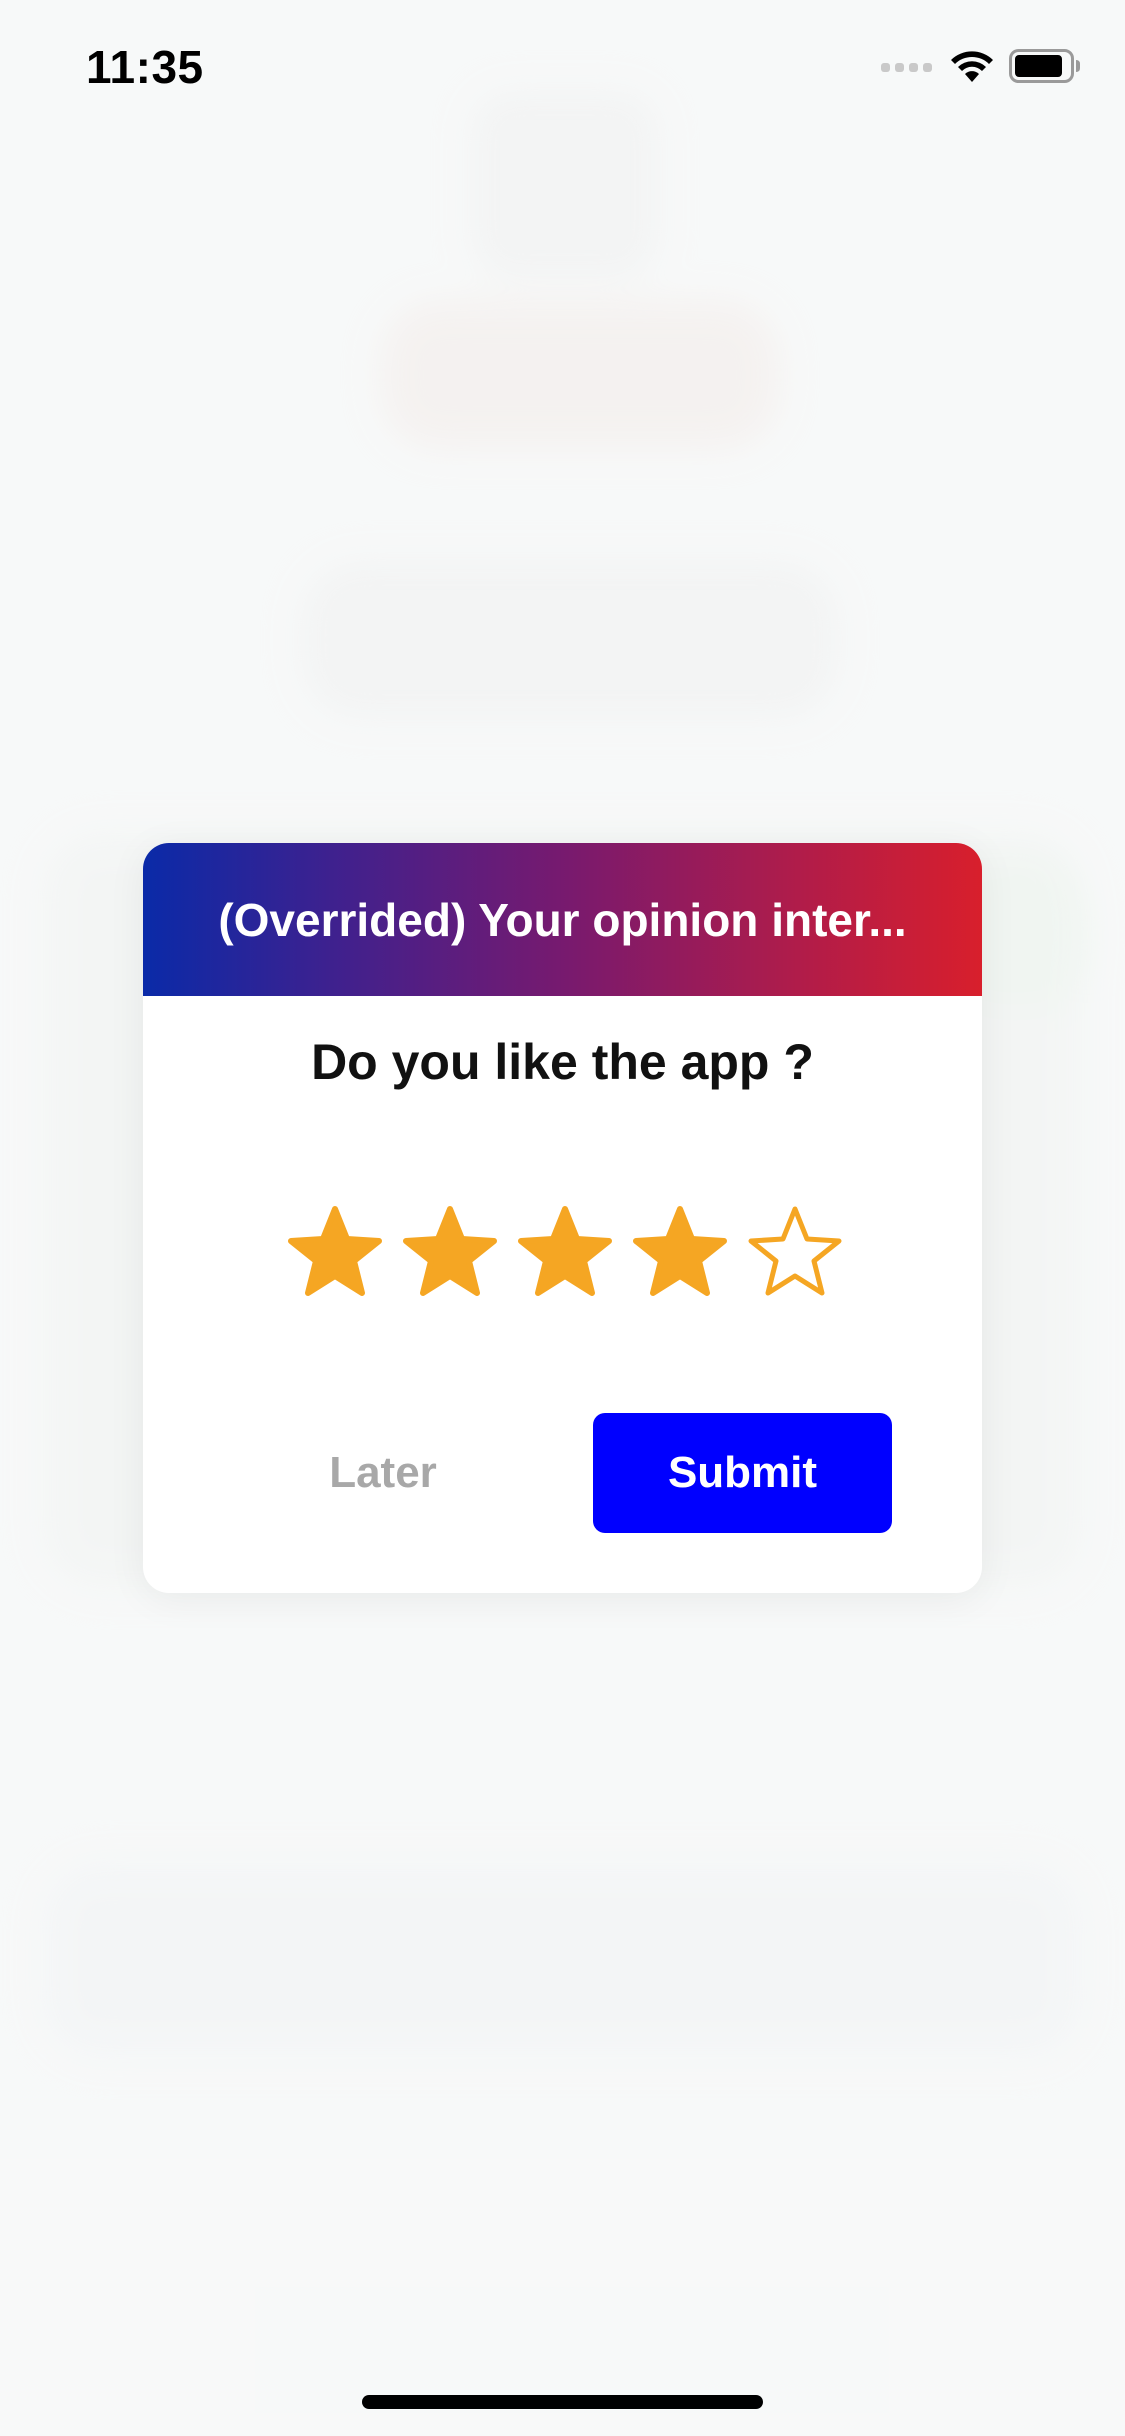 The width and height of the screenshot is (1125, 2436). I want to click on wifi-icon, so click(972, 68).